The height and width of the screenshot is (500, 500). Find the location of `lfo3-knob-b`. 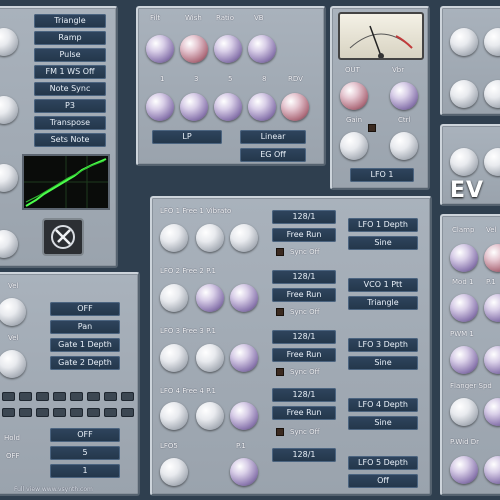

lfo3-knob-b is located at coordinates (210, 358).